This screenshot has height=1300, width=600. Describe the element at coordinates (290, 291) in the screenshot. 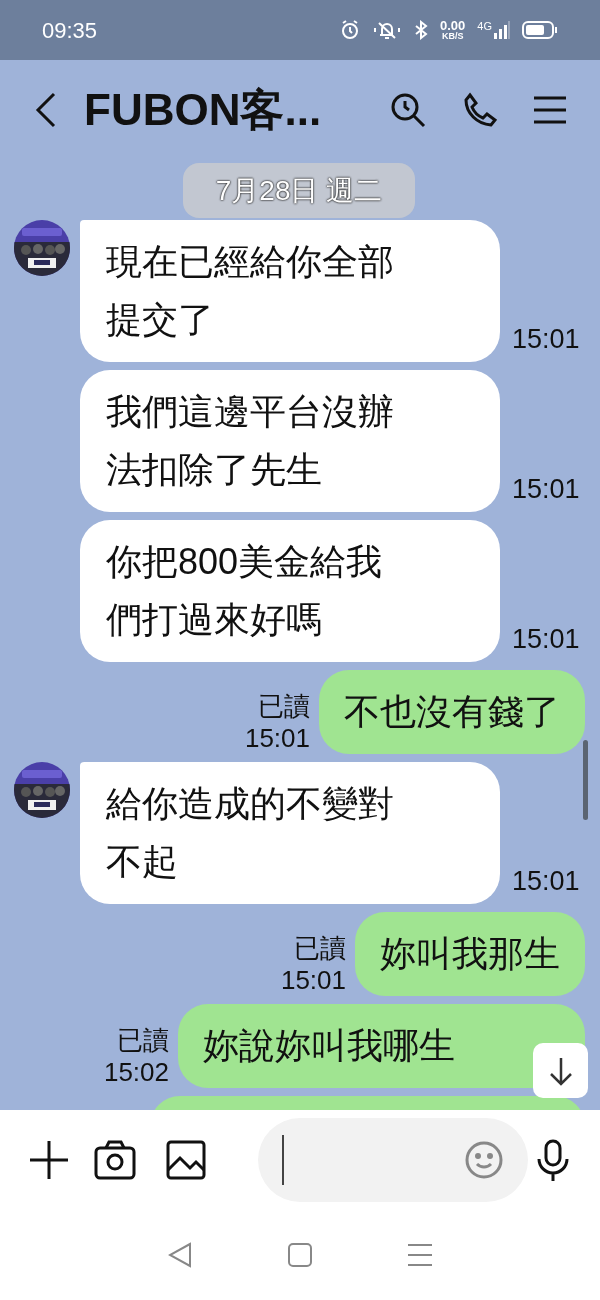

I see `message-bubble: 現在已經給你全部提交了` at that location.